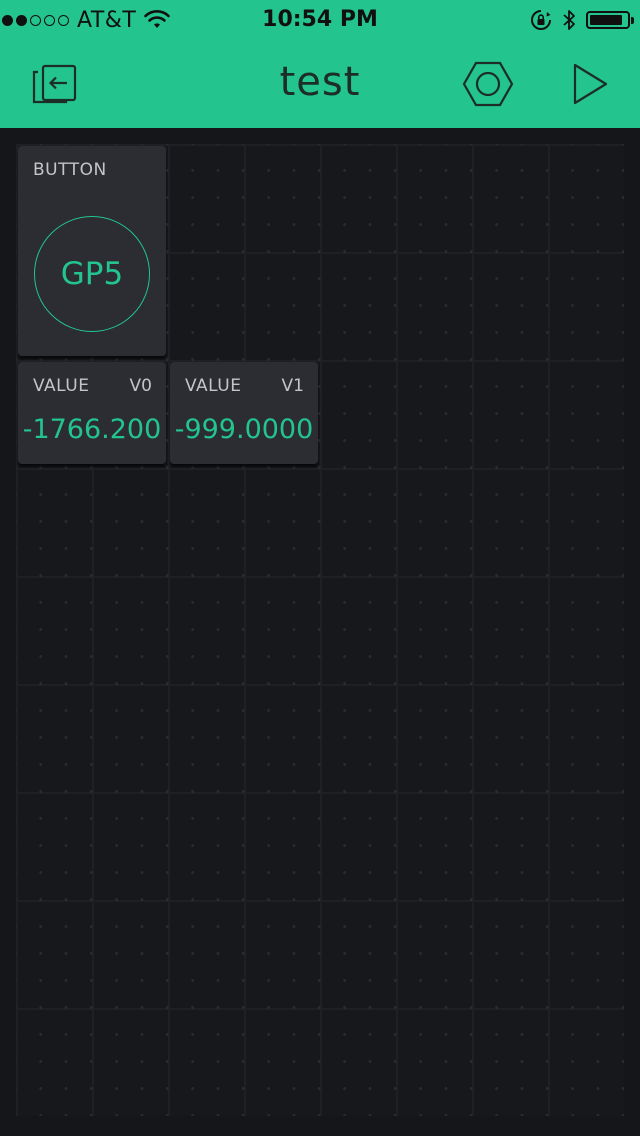 The width and height of the screenshot is (640, 1136). Describe the element at coordinates (541, 20) in the screenshot. I see `rotation-lock-icon` at that location.